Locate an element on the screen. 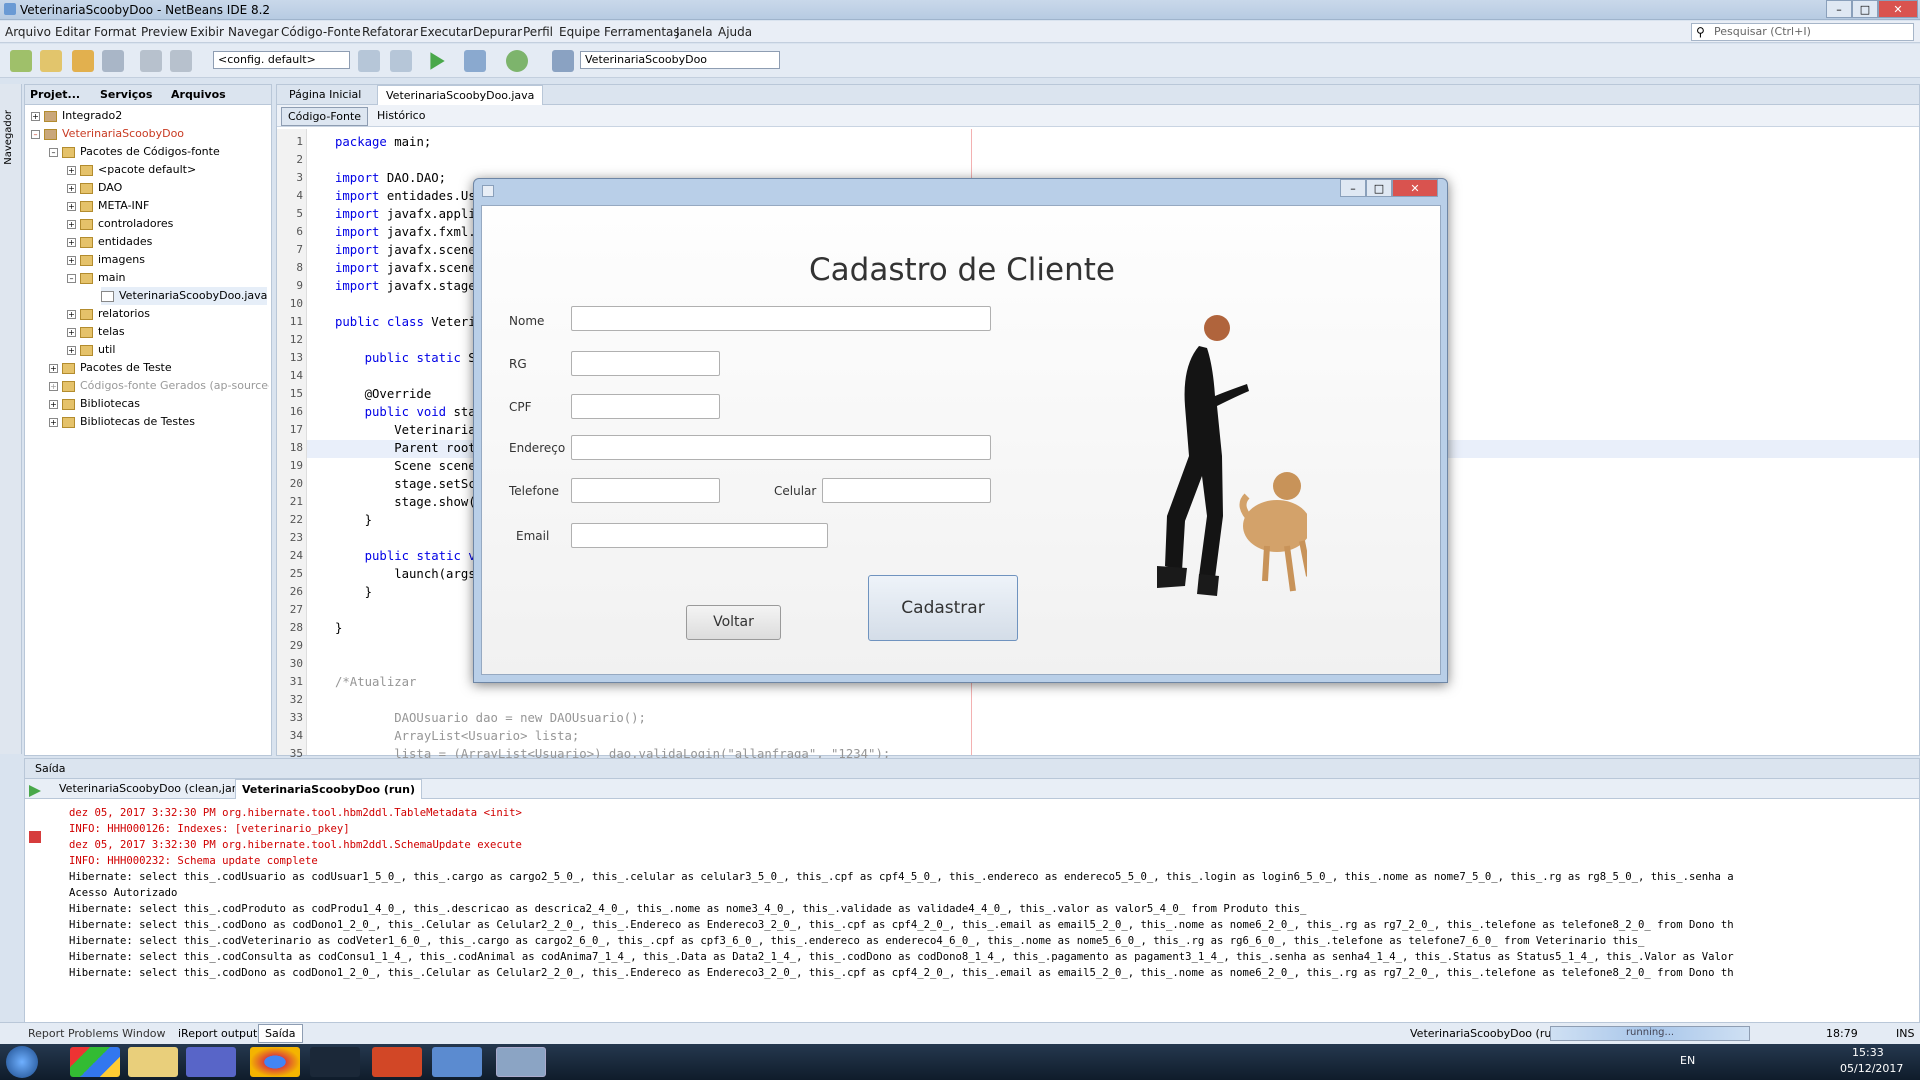 The width and height of the screenshot is (1920, 1080). tab-output-run: VeterinariaScoobyDoo (run) is located at coordinates (328, 789).